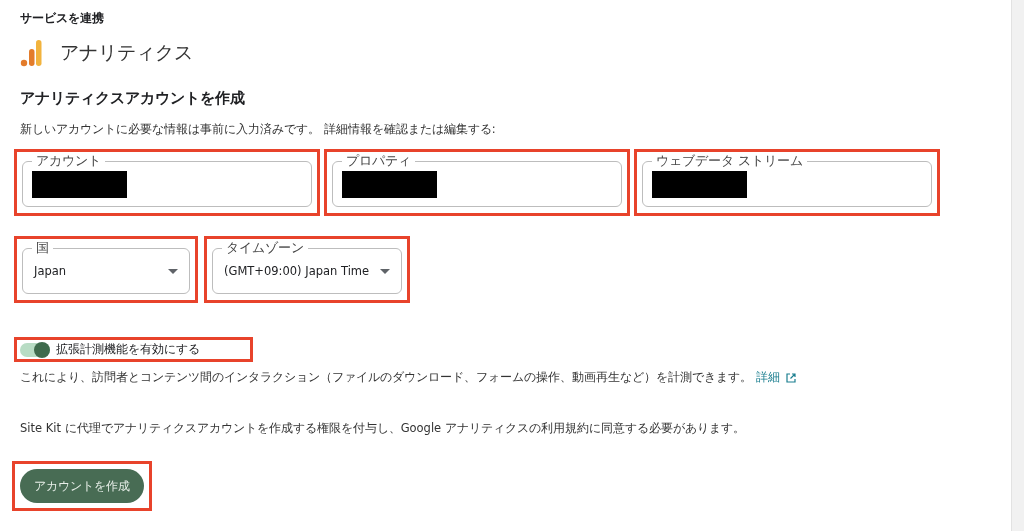  What do you see at coordinates (729, 161) in the screenshot?
I see `field-label: ウェブデータ ストリーム` at bounding box center [729, 161].